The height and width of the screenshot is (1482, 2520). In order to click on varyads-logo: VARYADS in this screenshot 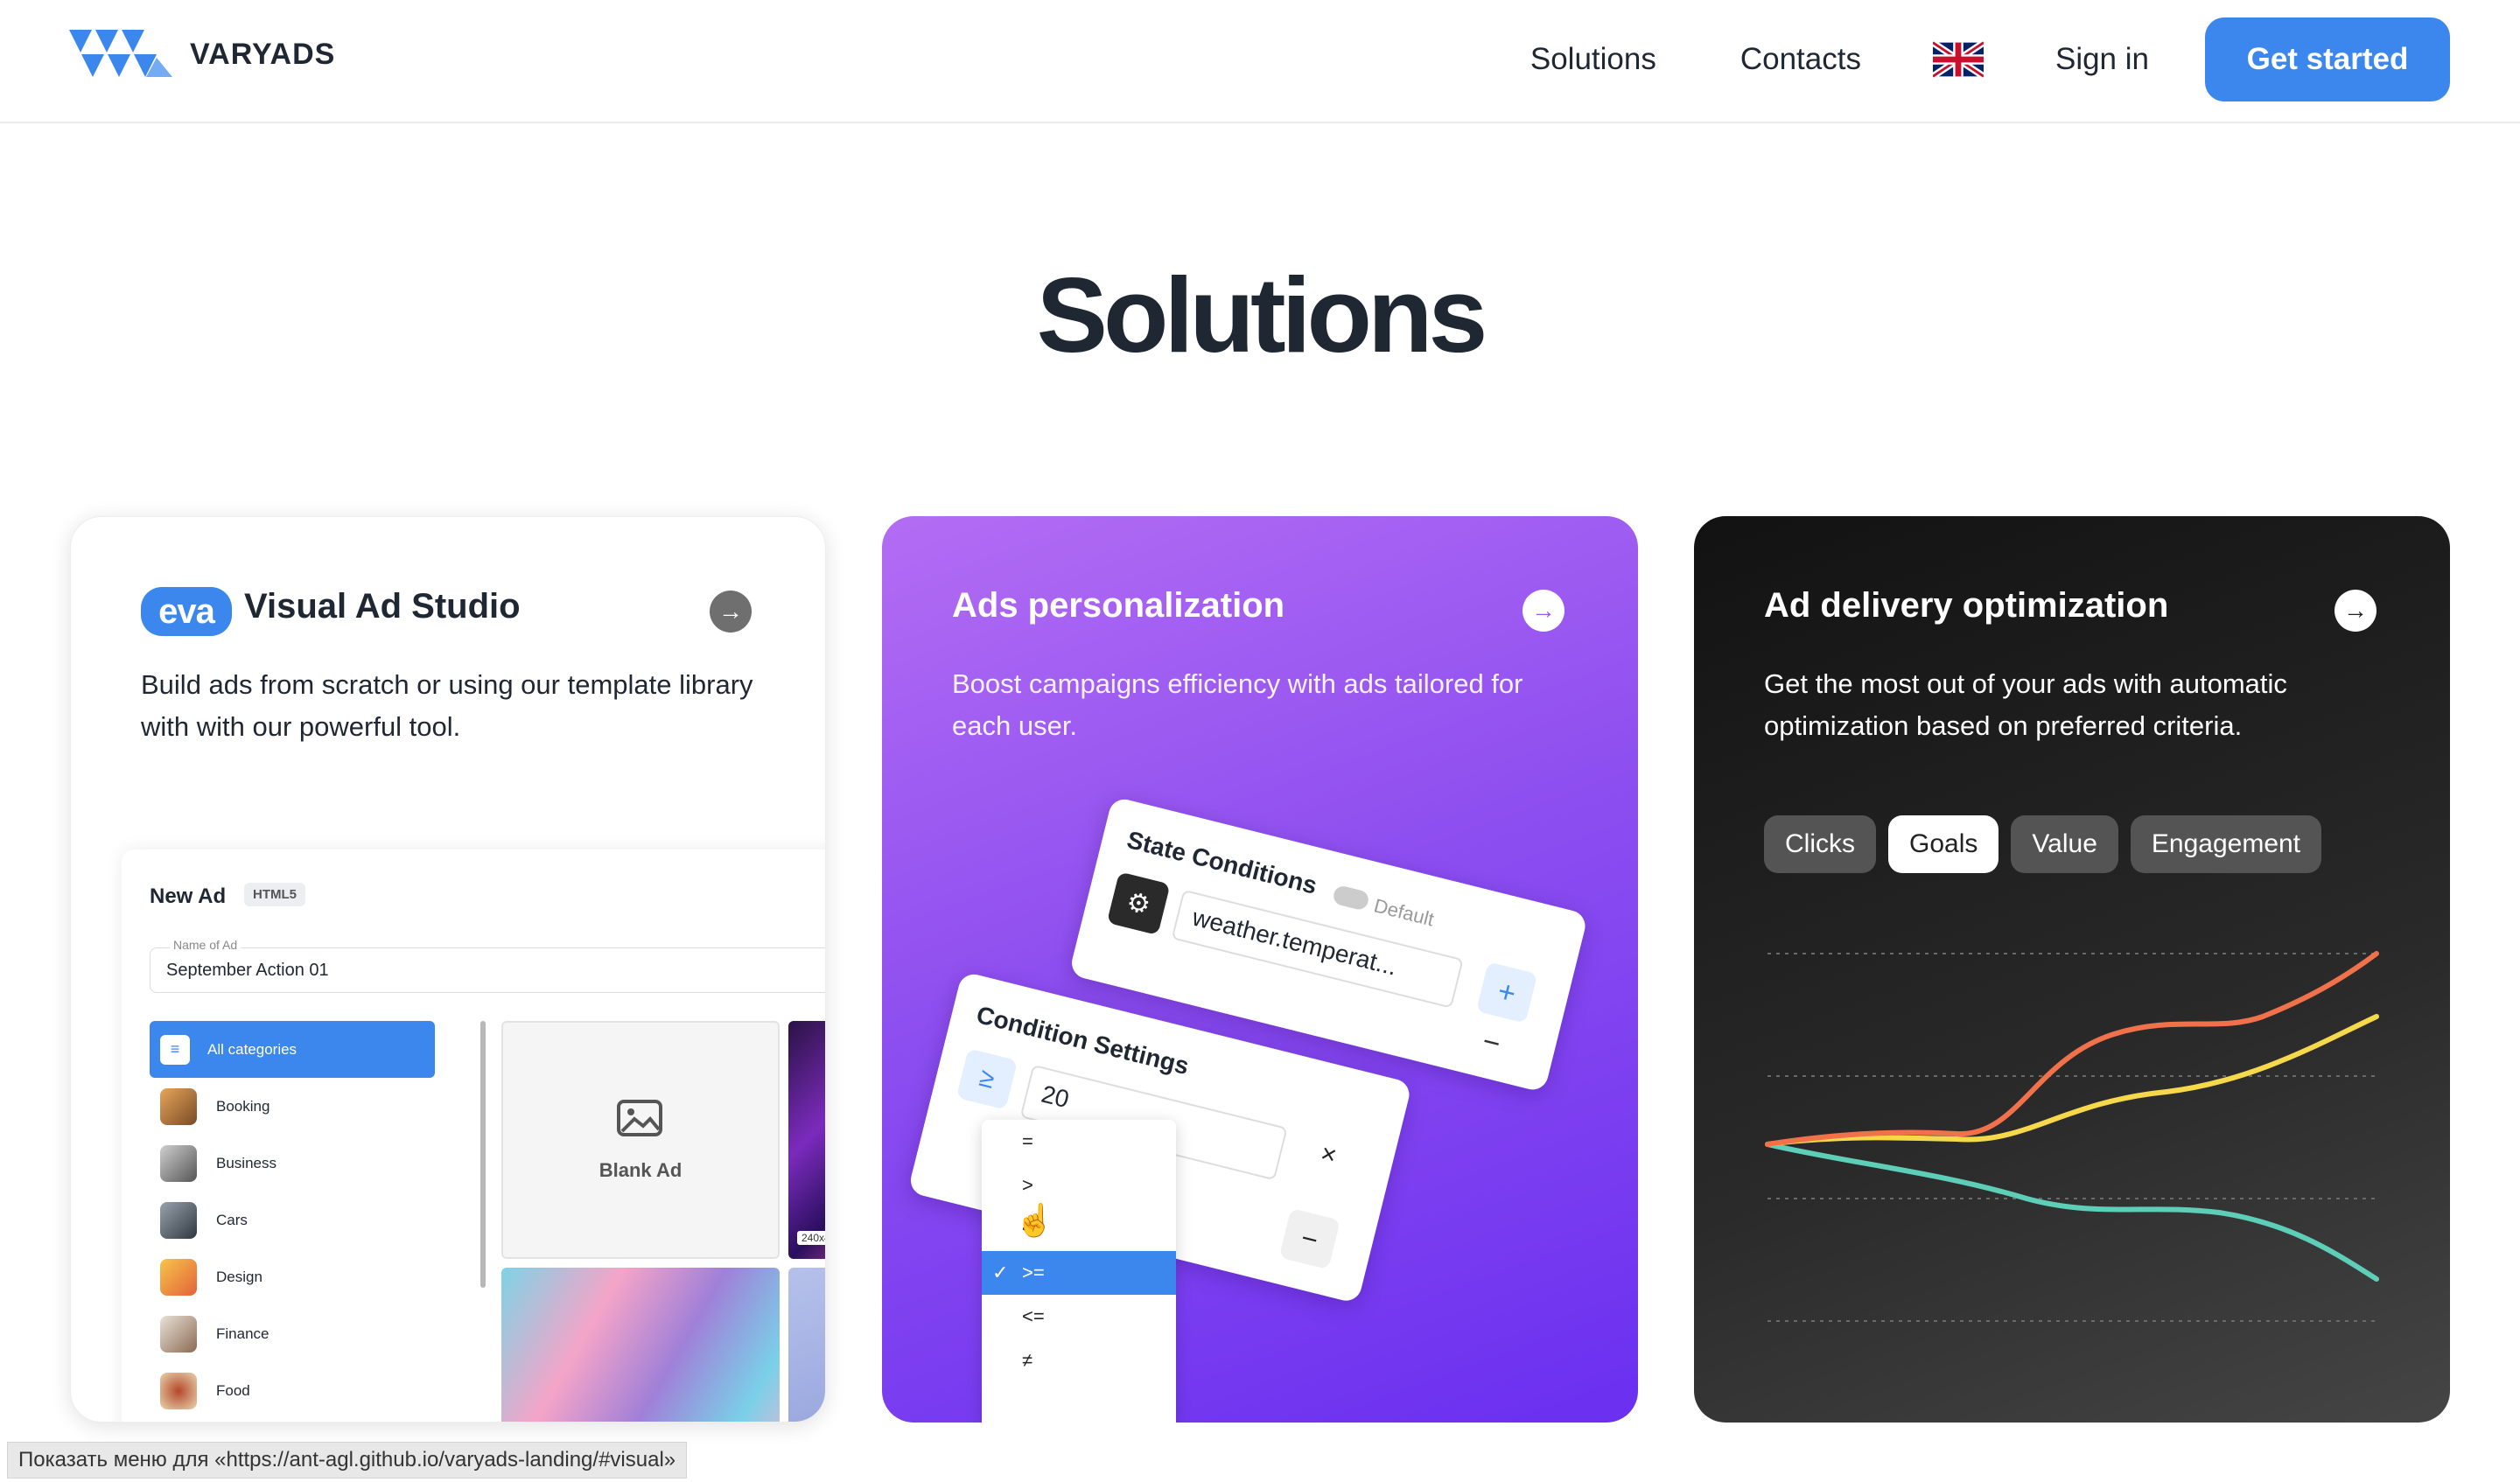, I will do `click(202, 54)`.